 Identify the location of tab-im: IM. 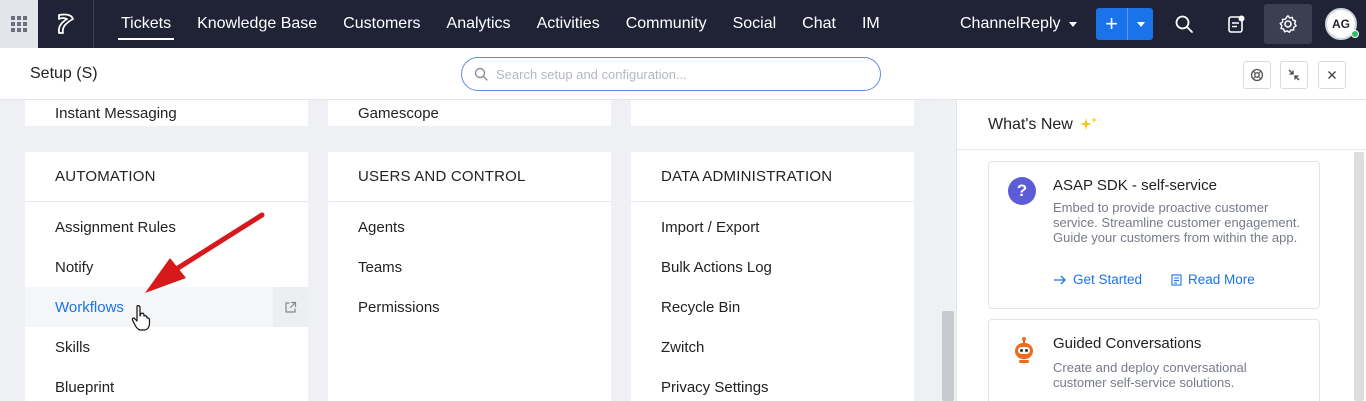
(871, 24).